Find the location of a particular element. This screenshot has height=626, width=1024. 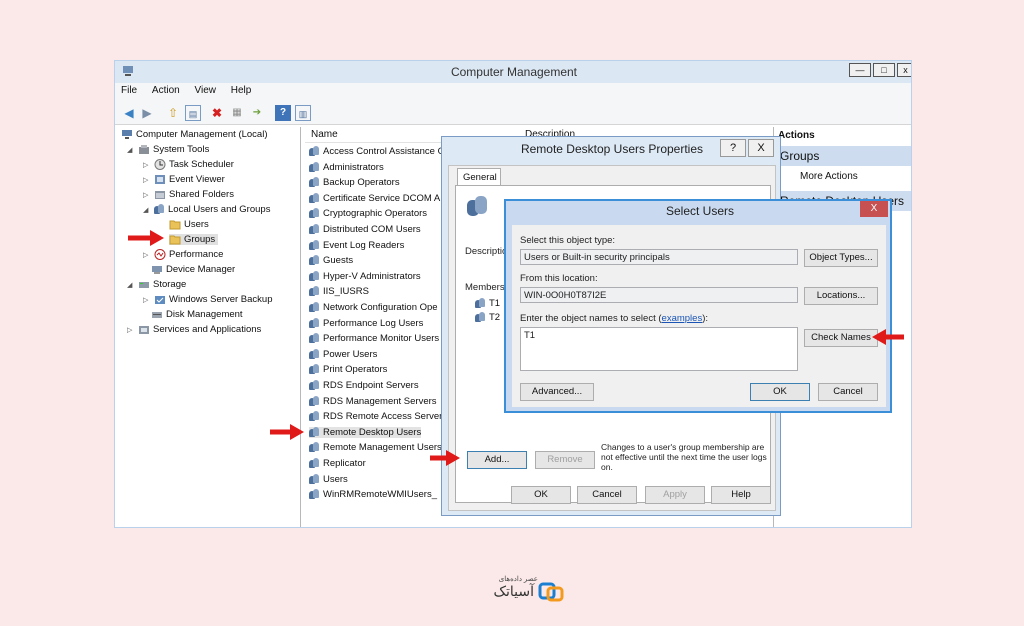

logo-large-text: آسیاتک is located at coordinates (513, 592).